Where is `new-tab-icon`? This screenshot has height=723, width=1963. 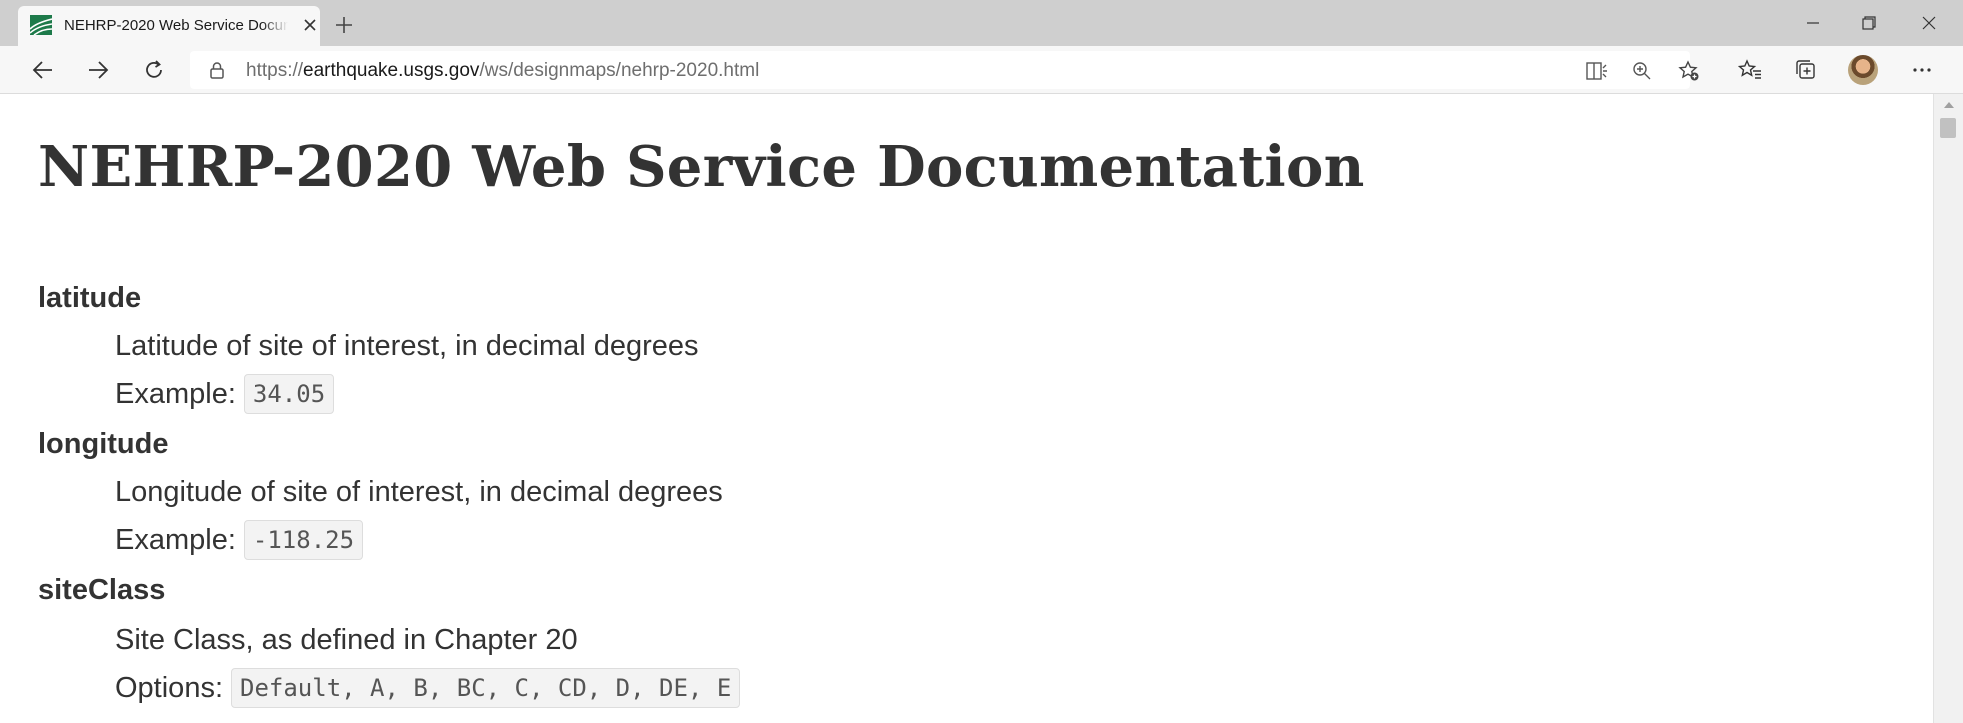
new-tab-icon is located at coordinates (344, 25).